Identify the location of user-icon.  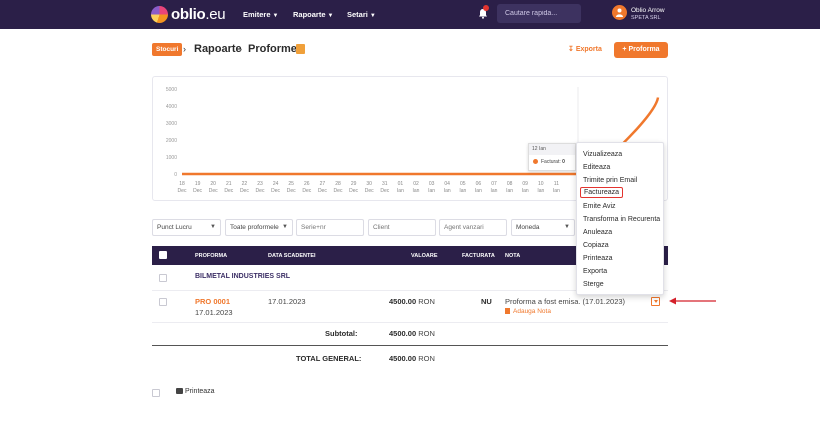
(619, 12).